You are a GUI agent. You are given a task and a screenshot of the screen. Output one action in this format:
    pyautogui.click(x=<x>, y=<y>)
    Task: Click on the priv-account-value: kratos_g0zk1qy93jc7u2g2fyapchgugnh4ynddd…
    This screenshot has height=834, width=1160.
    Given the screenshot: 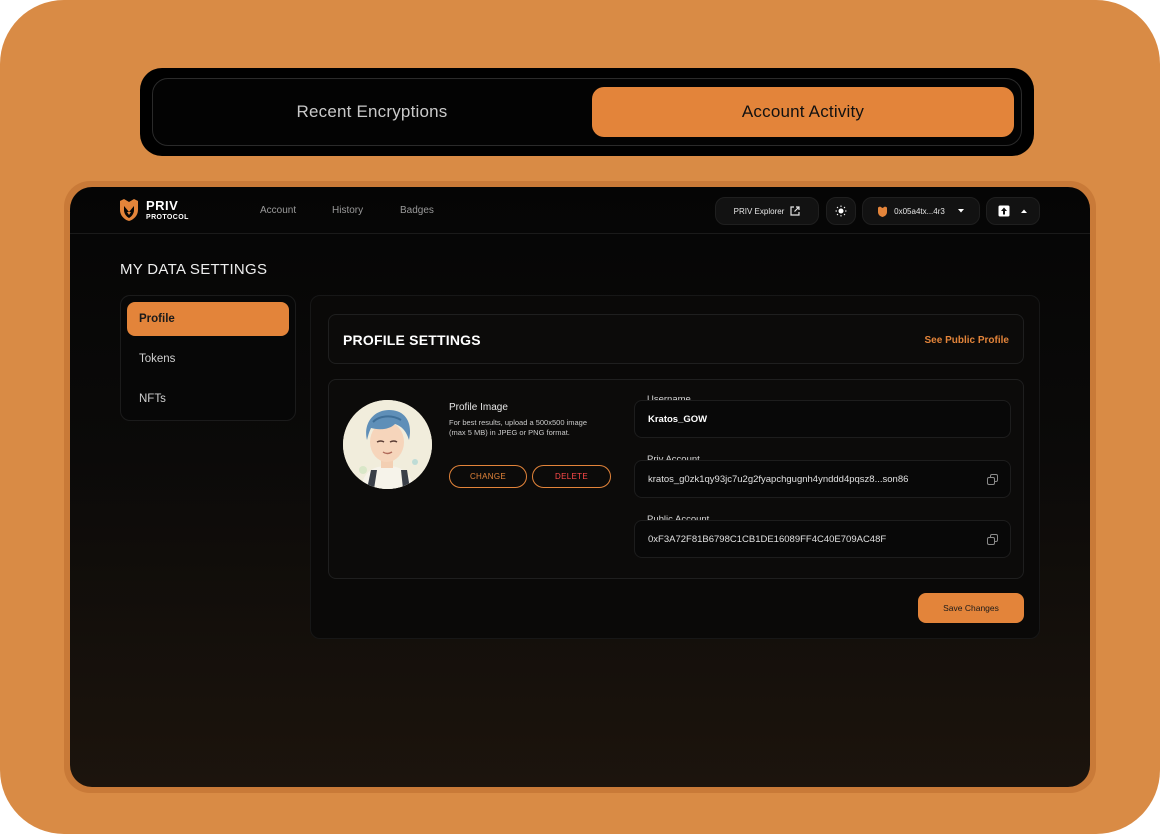 What is the action you would take?
    pyautogui.click(x=778, y=479)
    